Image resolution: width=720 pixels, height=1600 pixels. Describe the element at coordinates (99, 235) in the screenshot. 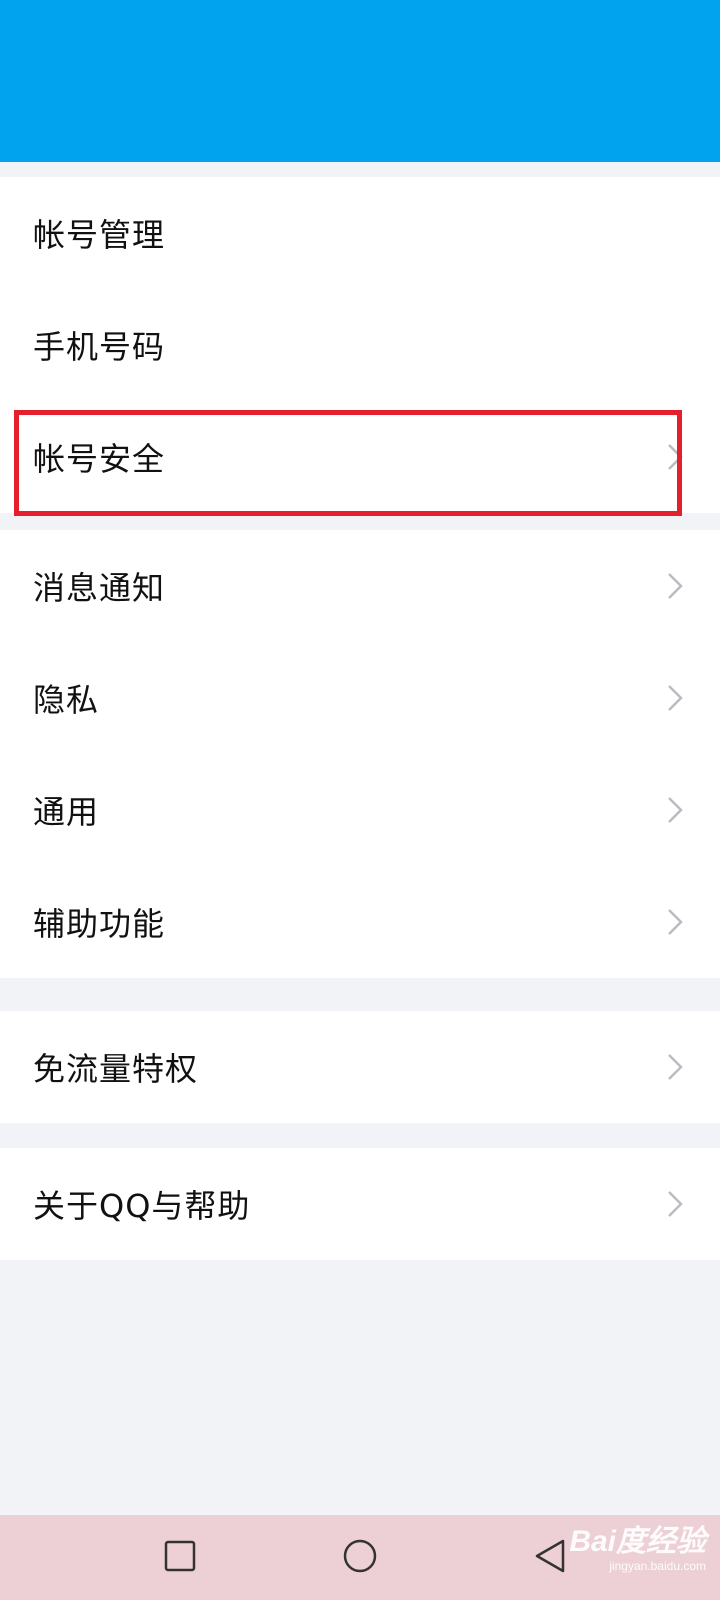

I see `settings-item-label: 帐号管理` at that location.